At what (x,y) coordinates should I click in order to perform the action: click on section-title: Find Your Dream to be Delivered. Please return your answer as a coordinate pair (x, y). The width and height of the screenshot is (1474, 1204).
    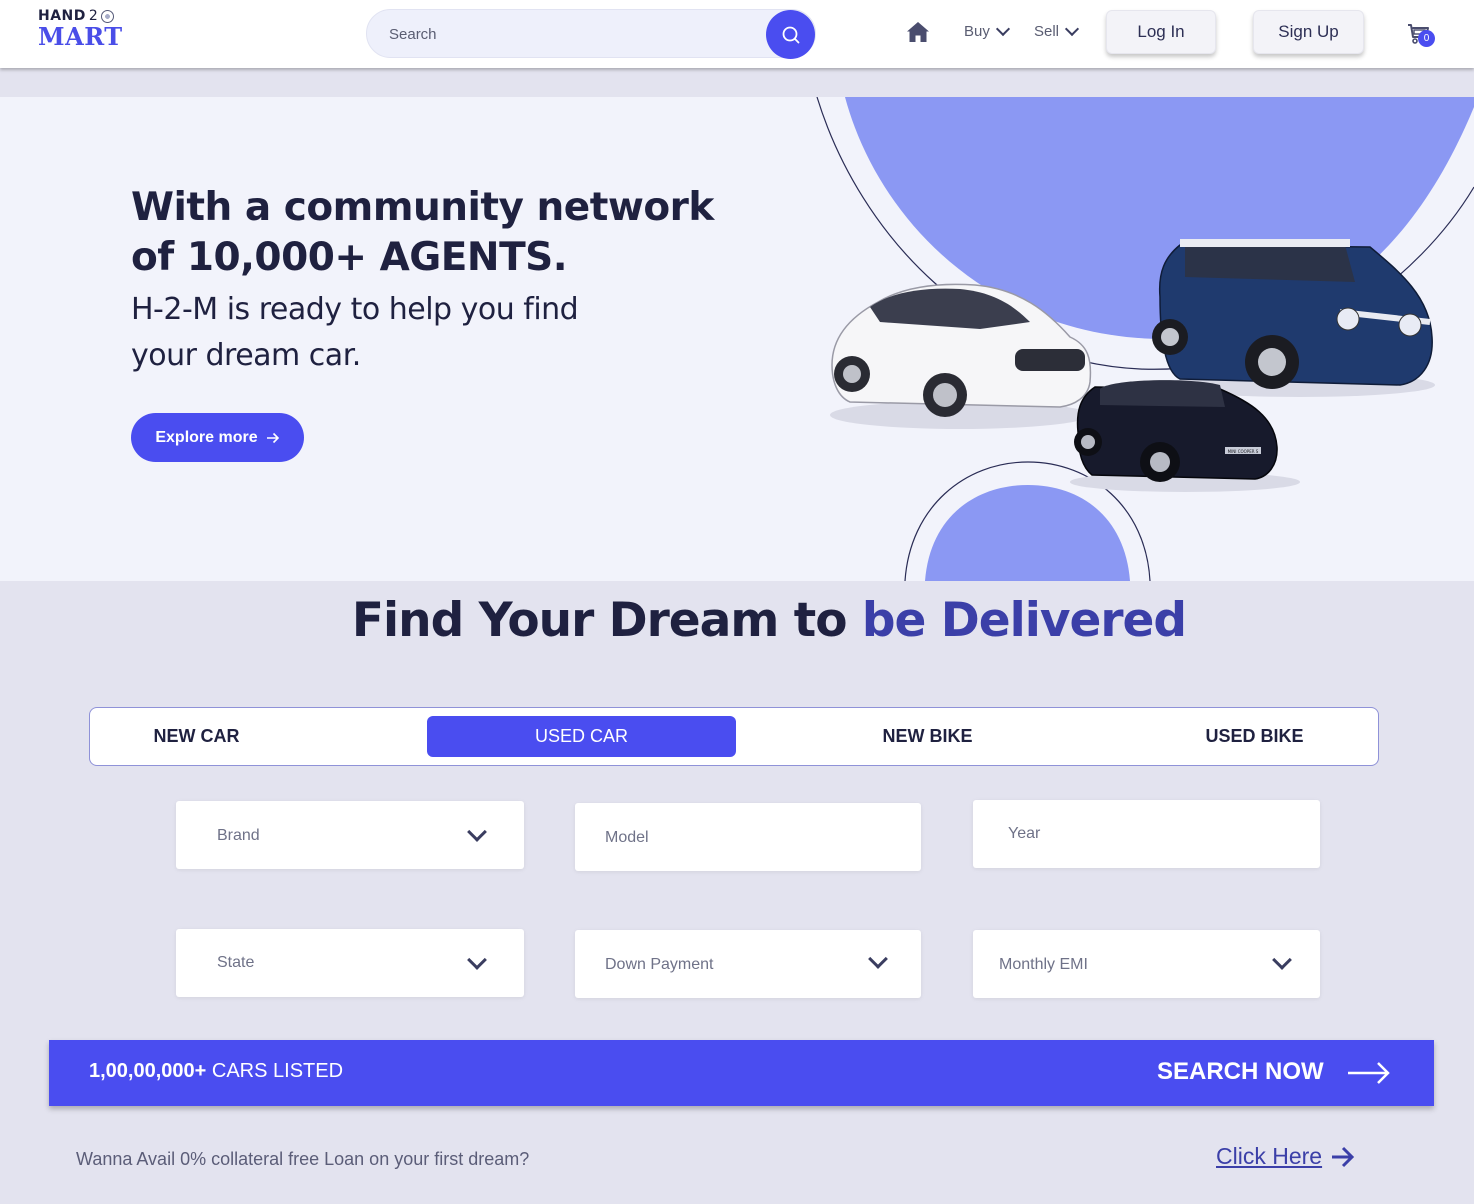
    Looking at the image, I should click on (737, 620).